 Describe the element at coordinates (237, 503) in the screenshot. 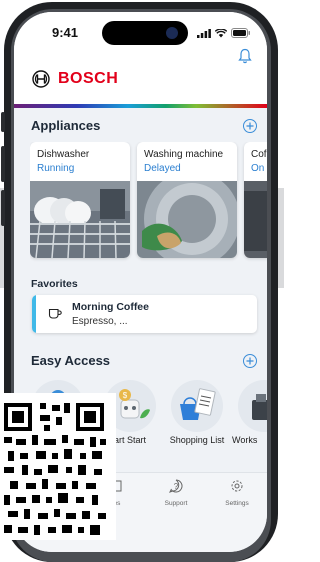

I see `tab-label: Settings` at that location.